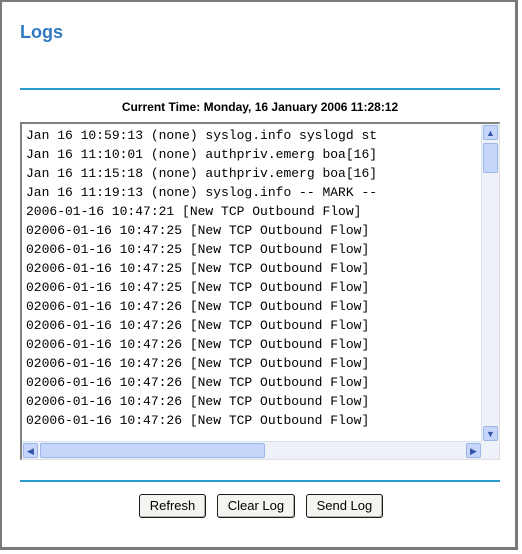  Describe the element at coordinates (152, 450) in the screenshot. I see `horizontal-scroll-thumb` at that location.